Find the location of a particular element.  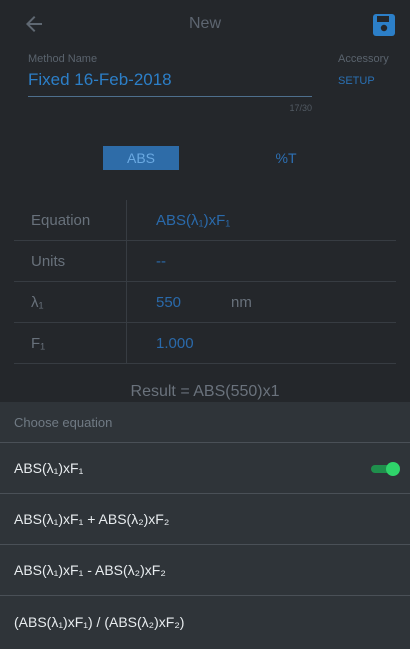

equation-label: Equation is located at coordinates (61, 220).